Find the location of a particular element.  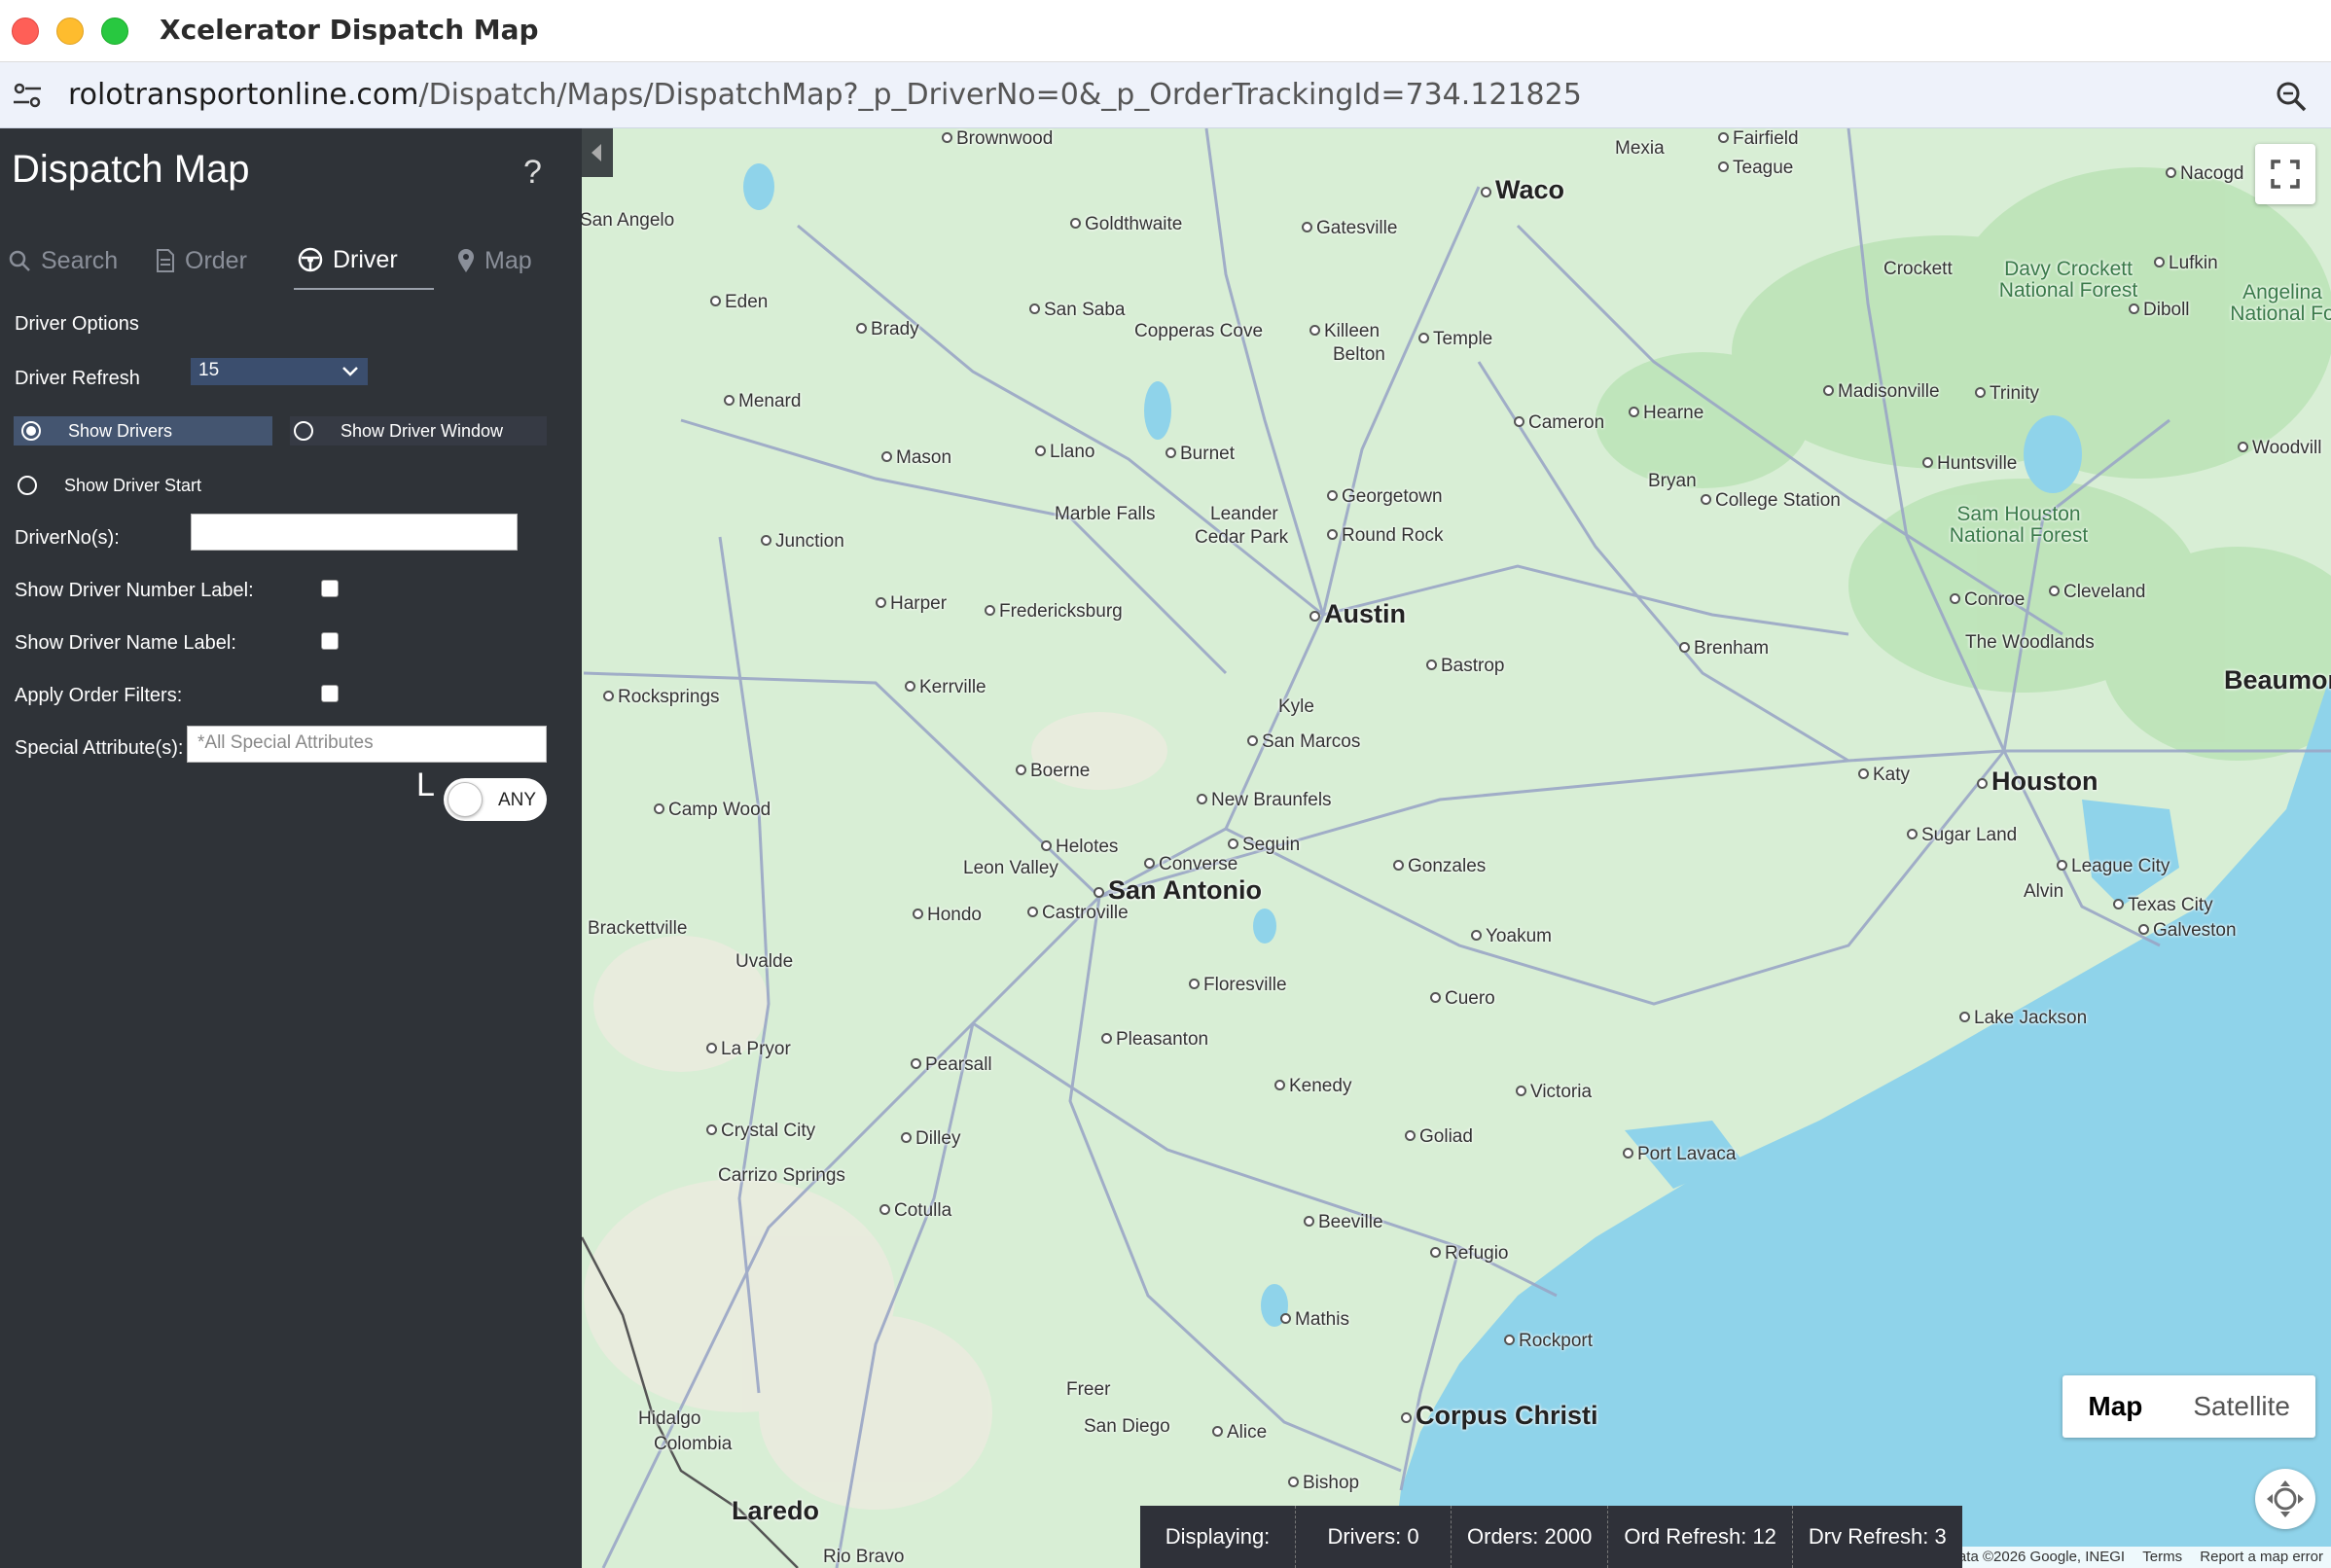

town-label: Teague is located at coordinates (1755, 168).